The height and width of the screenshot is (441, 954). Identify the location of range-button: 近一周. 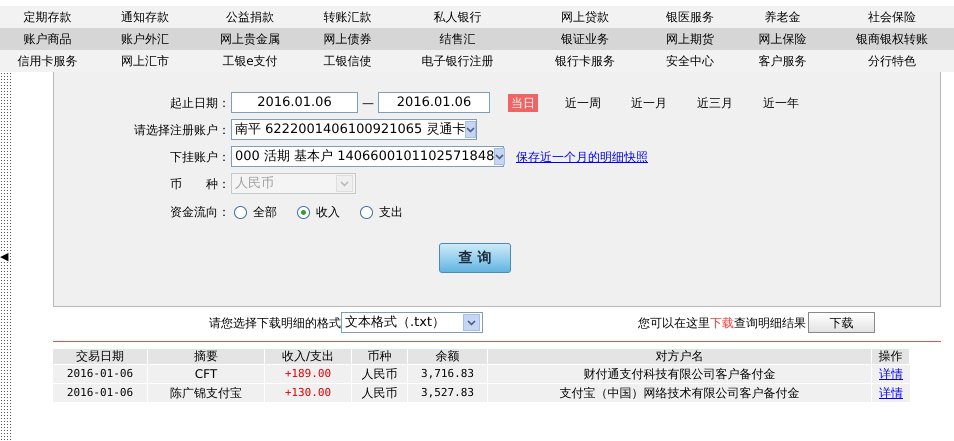
(583, 103).